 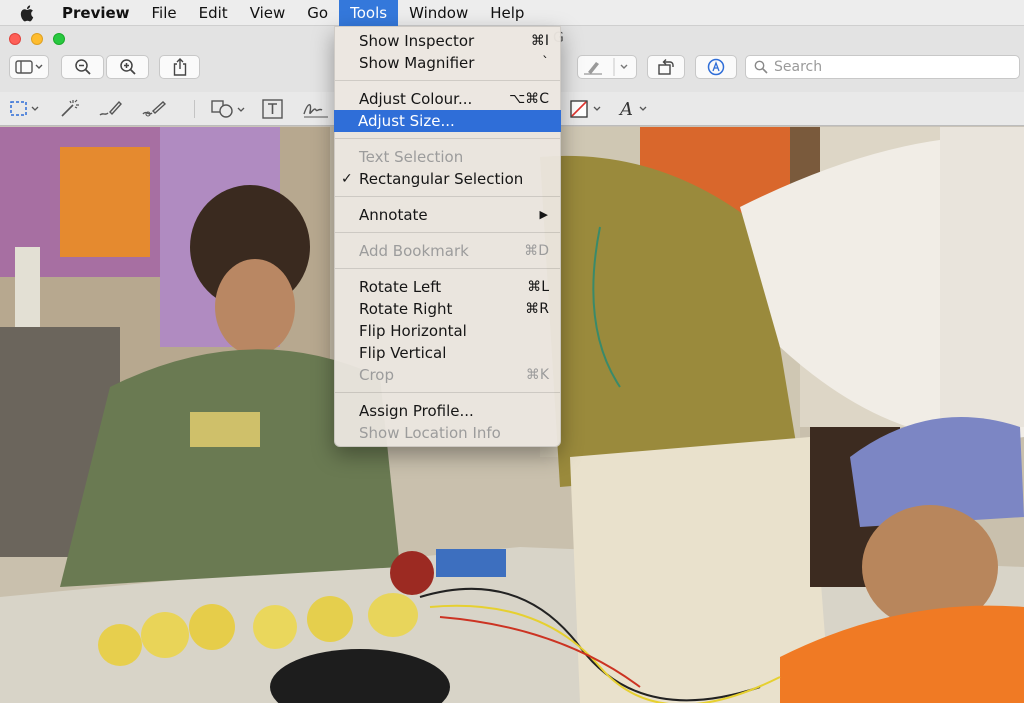 I want to click on sidebar-icon, so click(x=29, y=67).